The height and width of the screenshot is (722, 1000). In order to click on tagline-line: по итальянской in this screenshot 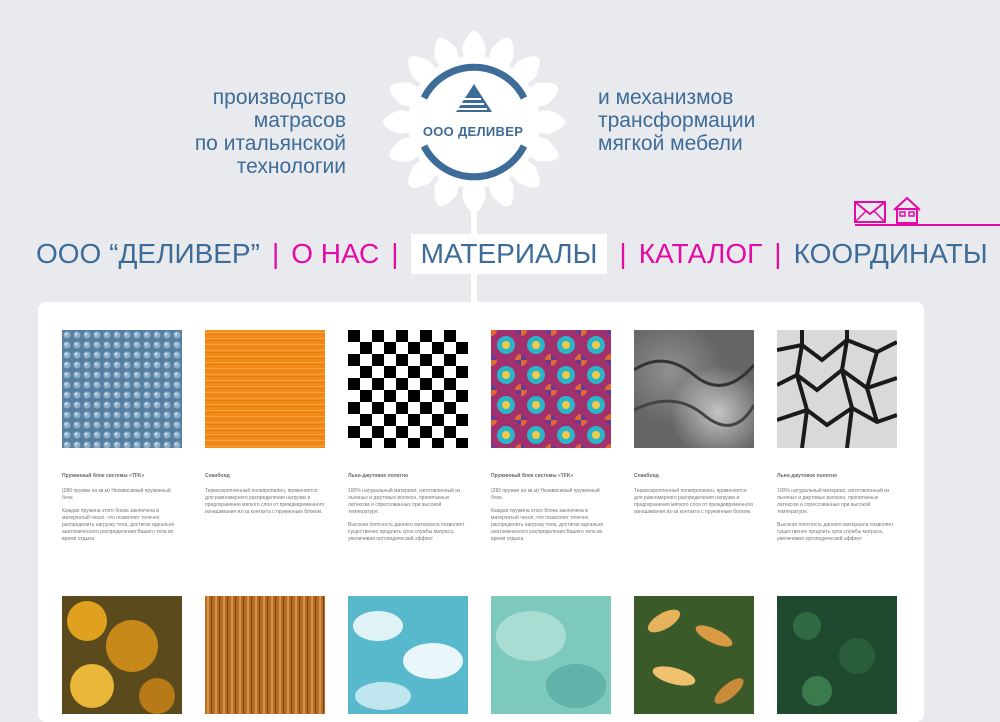, I will do `click(270, 143)`.